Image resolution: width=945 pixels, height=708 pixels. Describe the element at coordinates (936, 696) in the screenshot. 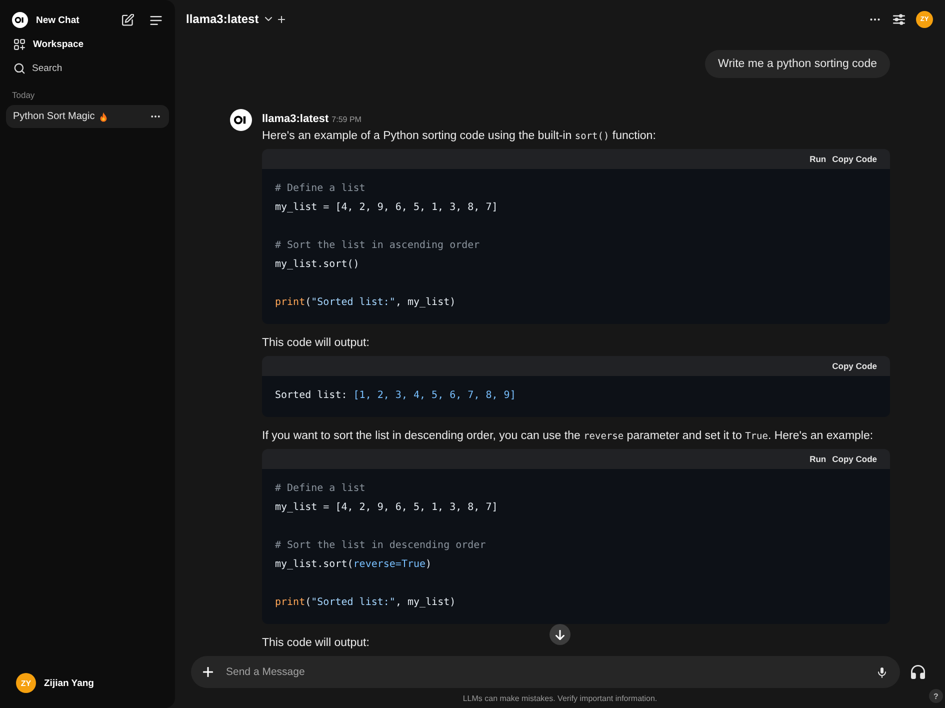

I see `help-button: ?` at that location.